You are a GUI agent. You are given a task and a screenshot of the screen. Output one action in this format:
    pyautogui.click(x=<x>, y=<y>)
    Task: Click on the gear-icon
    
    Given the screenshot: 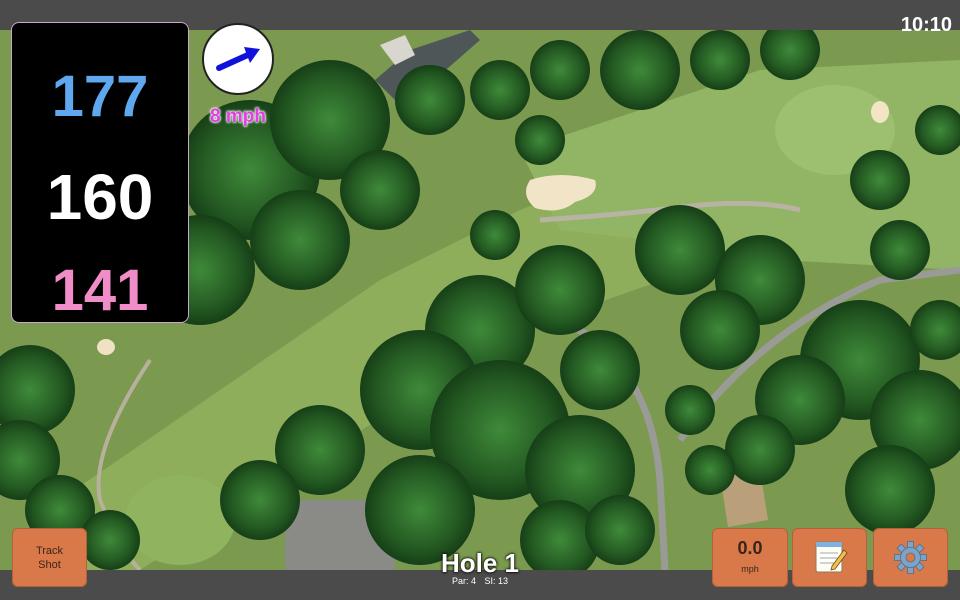 What is the action you would take?
    pyautogui.click(x=910, y=557)
    